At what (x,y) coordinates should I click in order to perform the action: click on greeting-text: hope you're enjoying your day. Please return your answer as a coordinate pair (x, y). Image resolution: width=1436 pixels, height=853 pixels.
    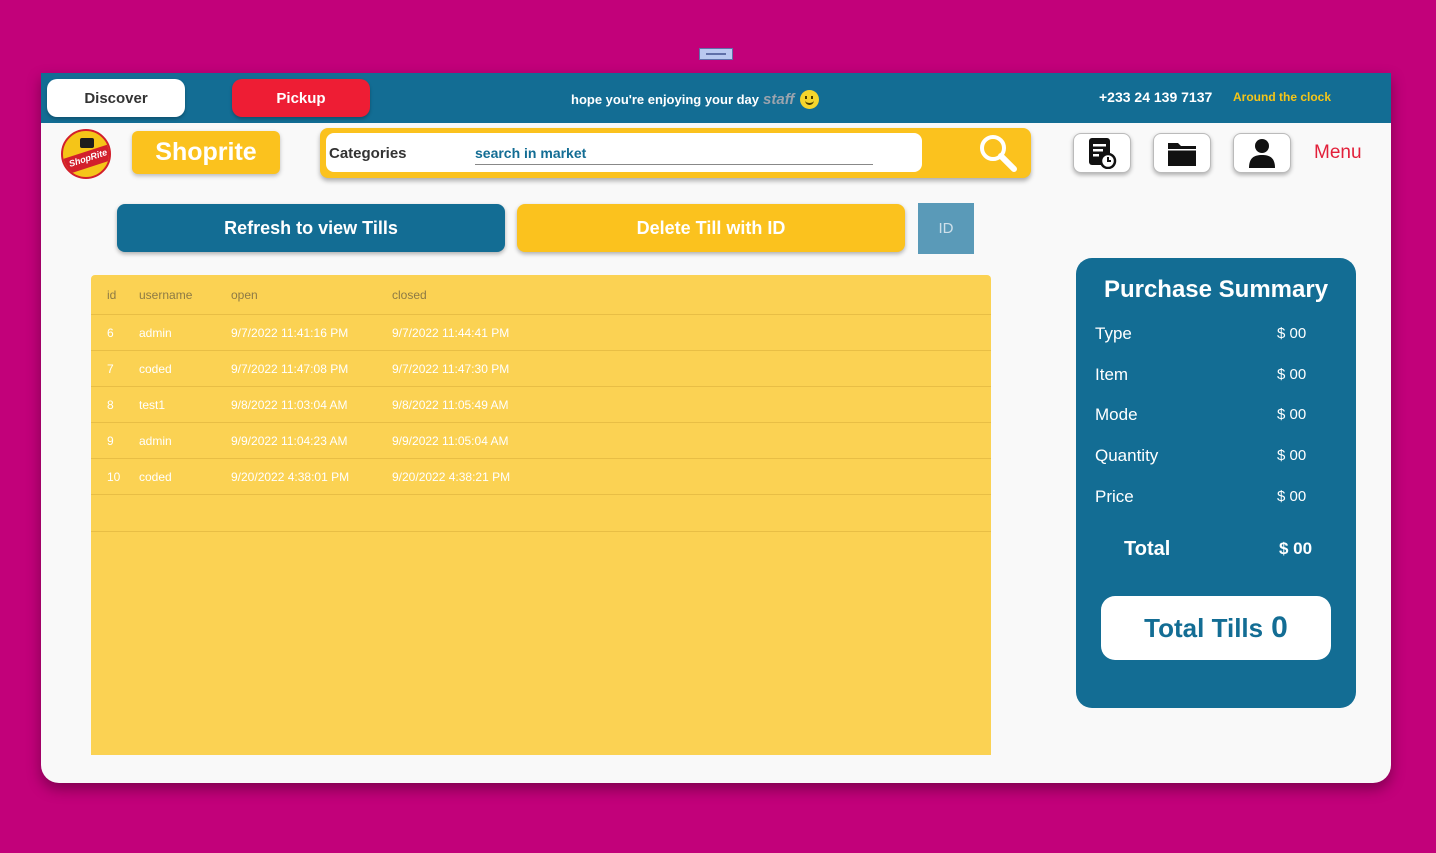
    Looking at the image, I should click on (665, 99).